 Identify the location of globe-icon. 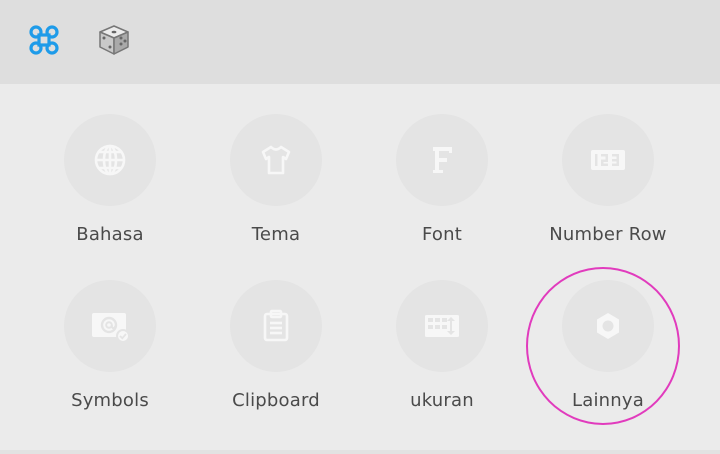
(110, 160).